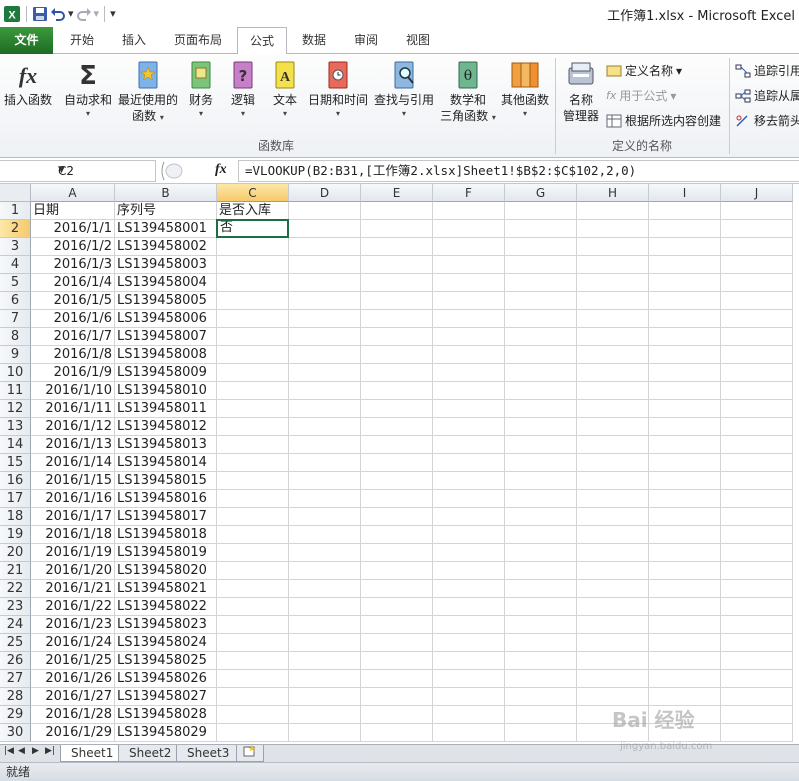 Image resolution: width=799 pixels, height=781 pixels. Describe the element at coordinates (73, 733) in the screenshot. I see `cell: 2016/1/29` at that location.